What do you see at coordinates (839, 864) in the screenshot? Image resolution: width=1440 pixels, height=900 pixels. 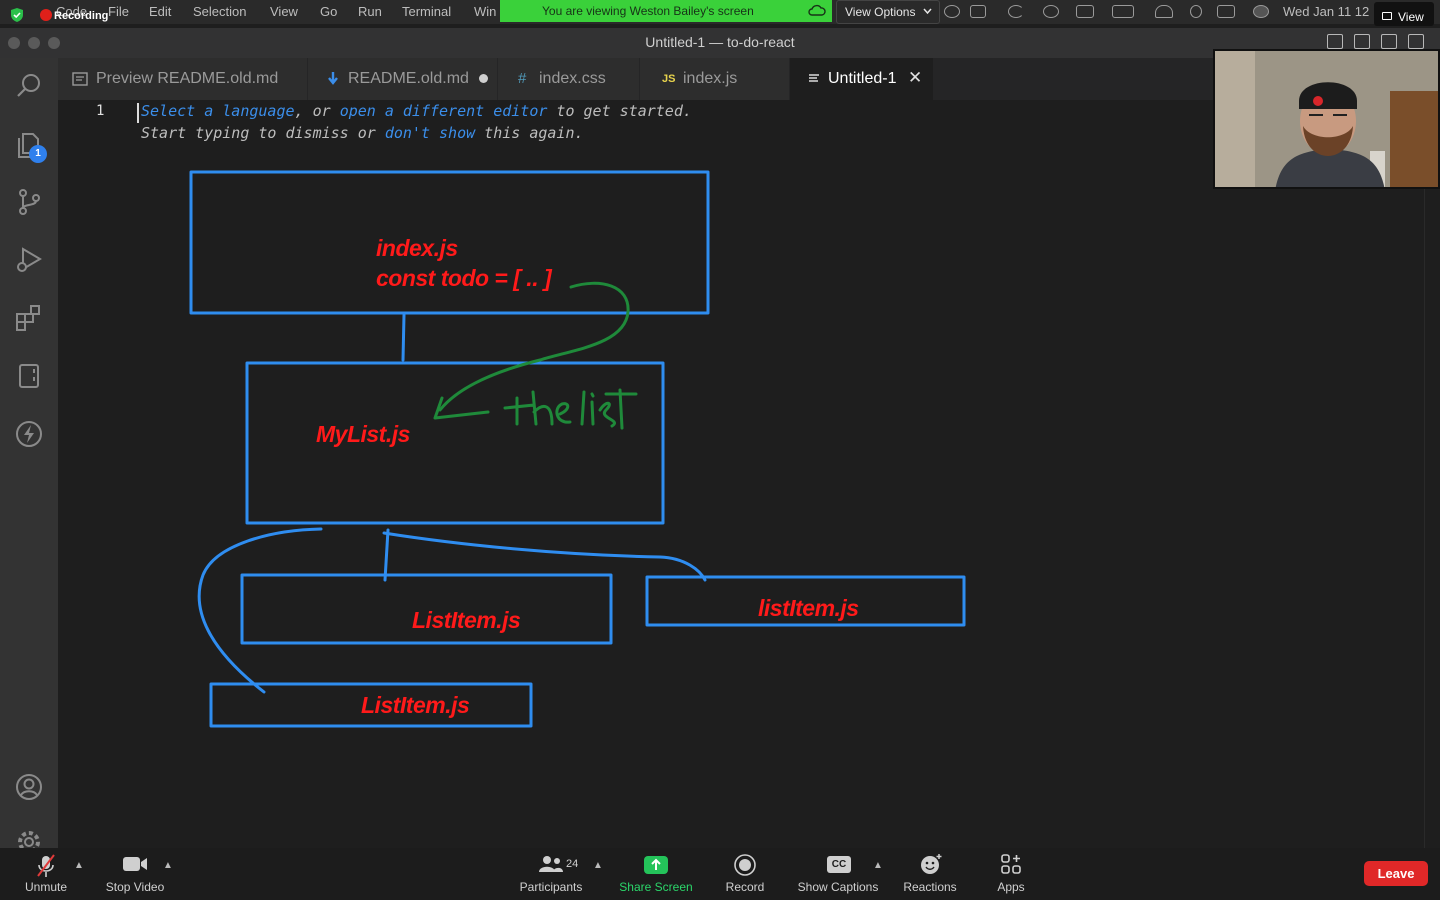 I see `closed-captions-icon: CC` at bounding box center [839, 864].